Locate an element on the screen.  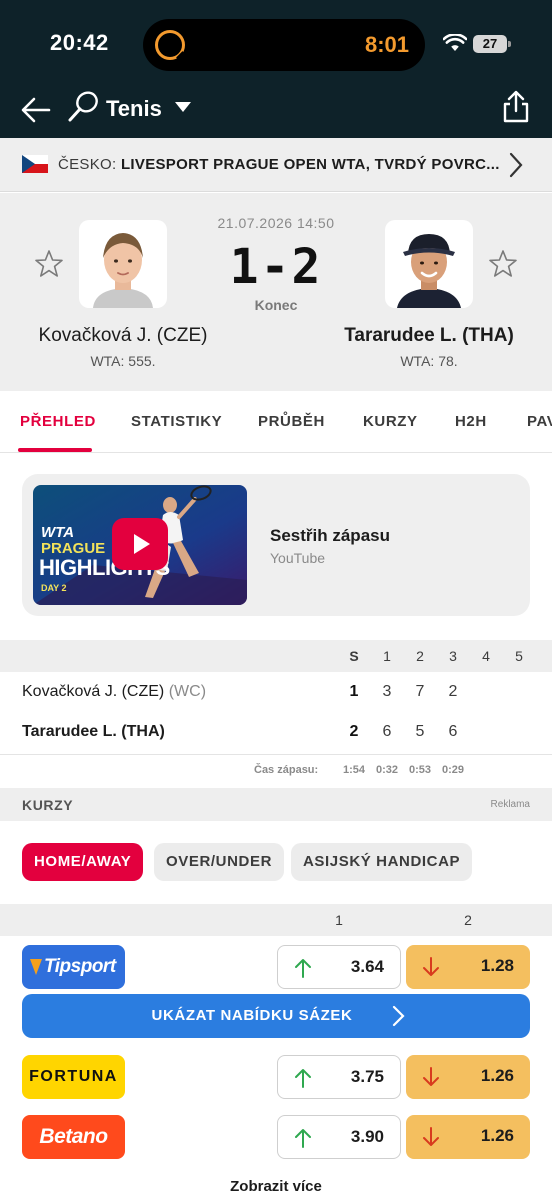
show-betting-offer-button: UKÁZAT NABÍDKU SÁZEK is located at coordinates (276, 1016).